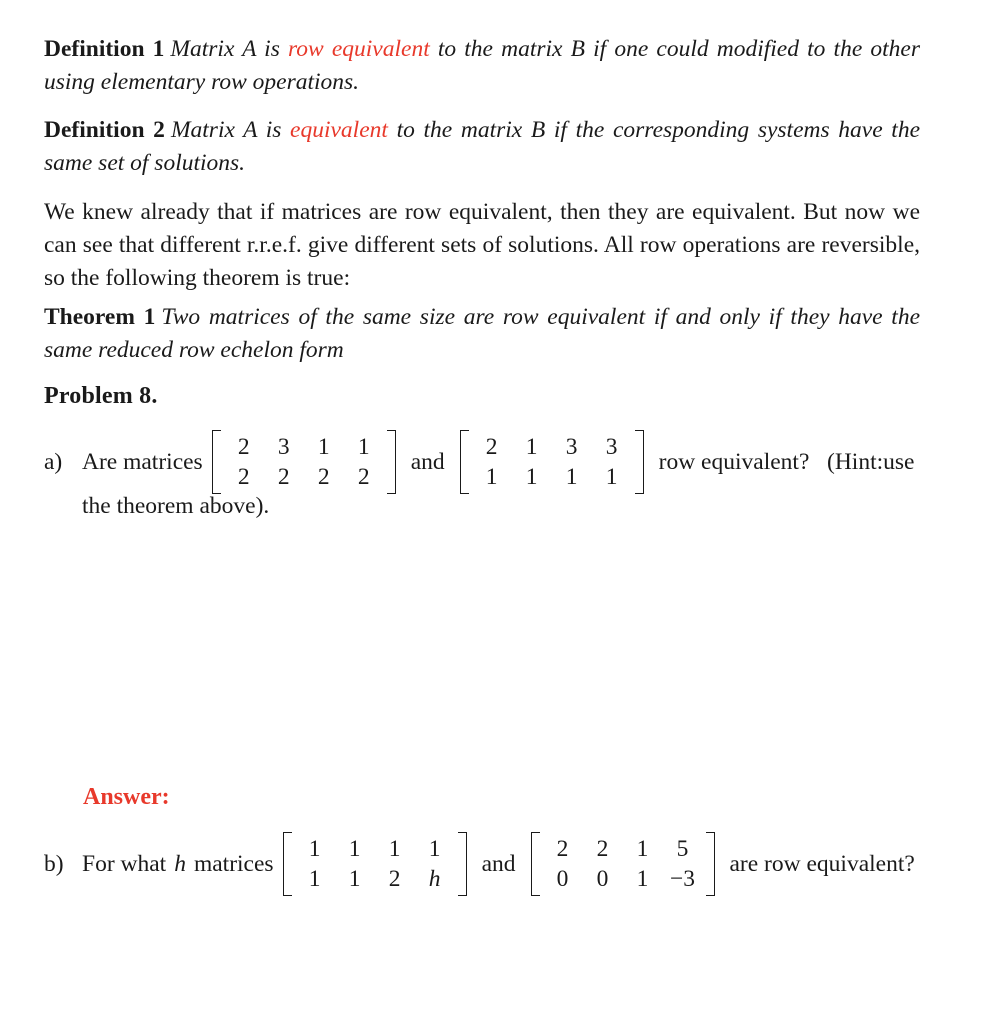 The width and height of the screenshot is (996, 1024). I want to click on definition-1-text-before: Matrix A is, so click(229, 49).